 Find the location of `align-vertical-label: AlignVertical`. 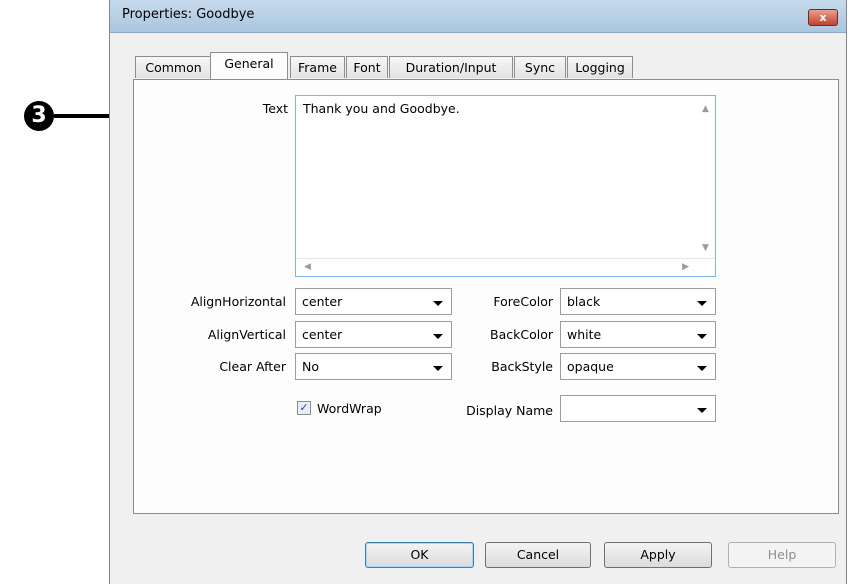

align-vertical-label: AlignVertical is located at coordinates (246, 334).